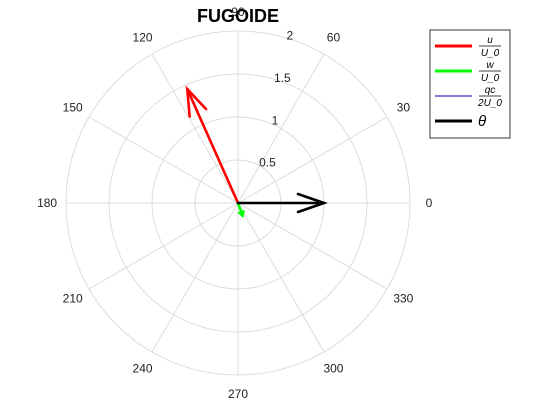  I want to click on theta-tick-label: 330, so click(403, 298).